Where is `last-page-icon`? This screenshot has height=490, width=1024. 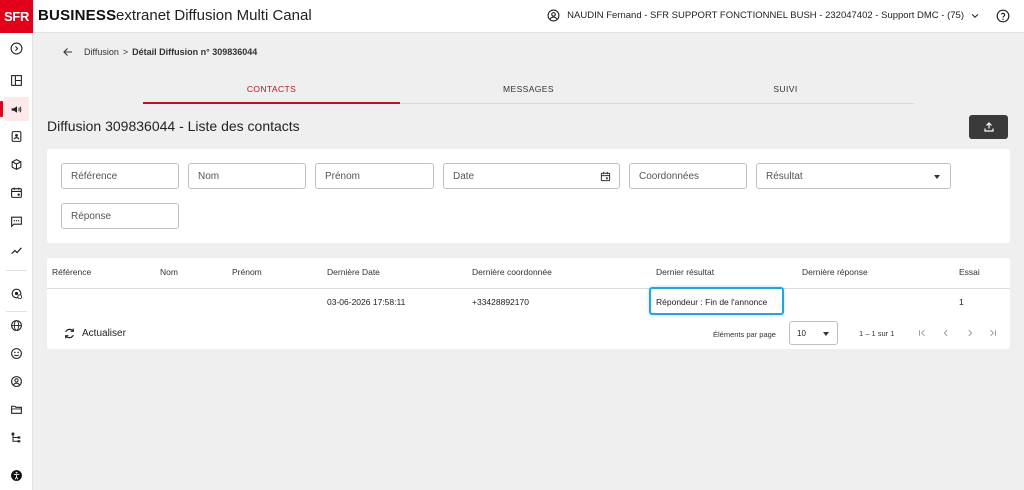 last-page-icon is located at coordinates (993, 333).